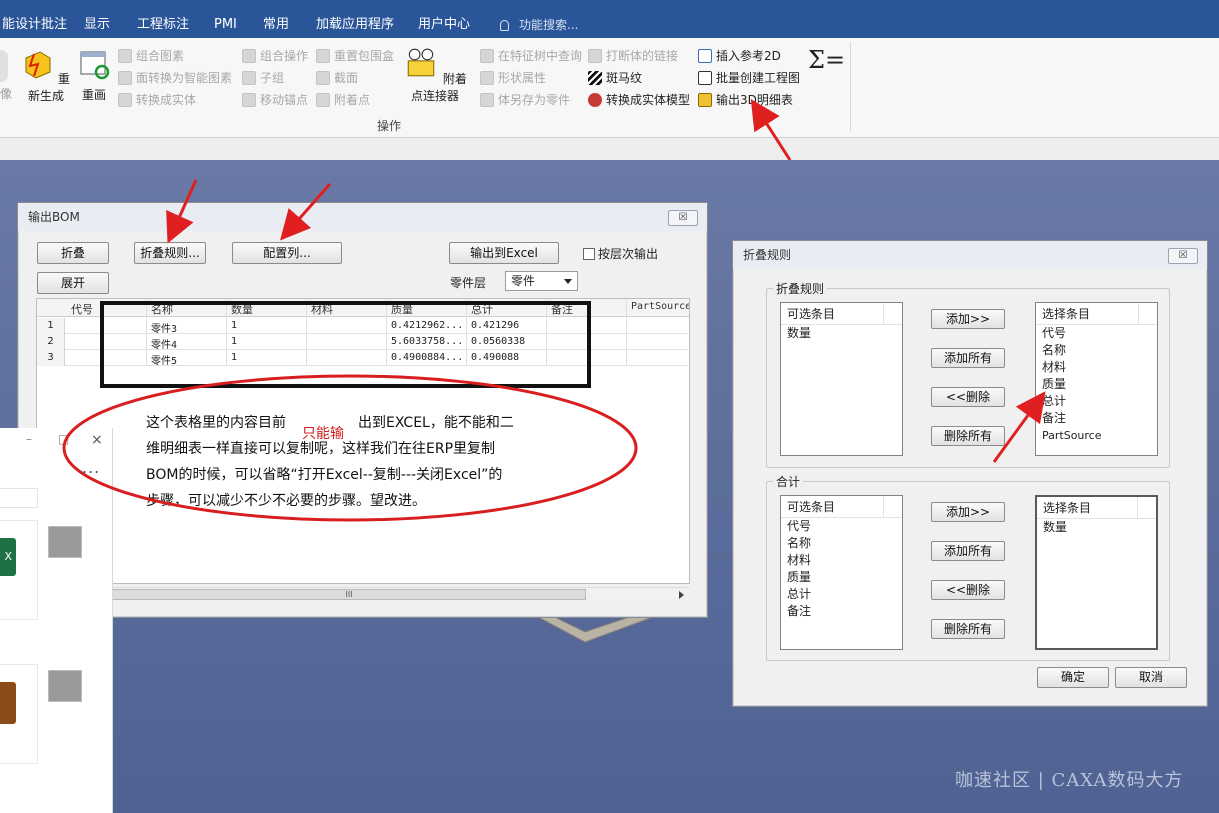 This screenshot has width=1219, height=813. I want to click on export-excel-button: 输出到Excel, so click(504, 253).